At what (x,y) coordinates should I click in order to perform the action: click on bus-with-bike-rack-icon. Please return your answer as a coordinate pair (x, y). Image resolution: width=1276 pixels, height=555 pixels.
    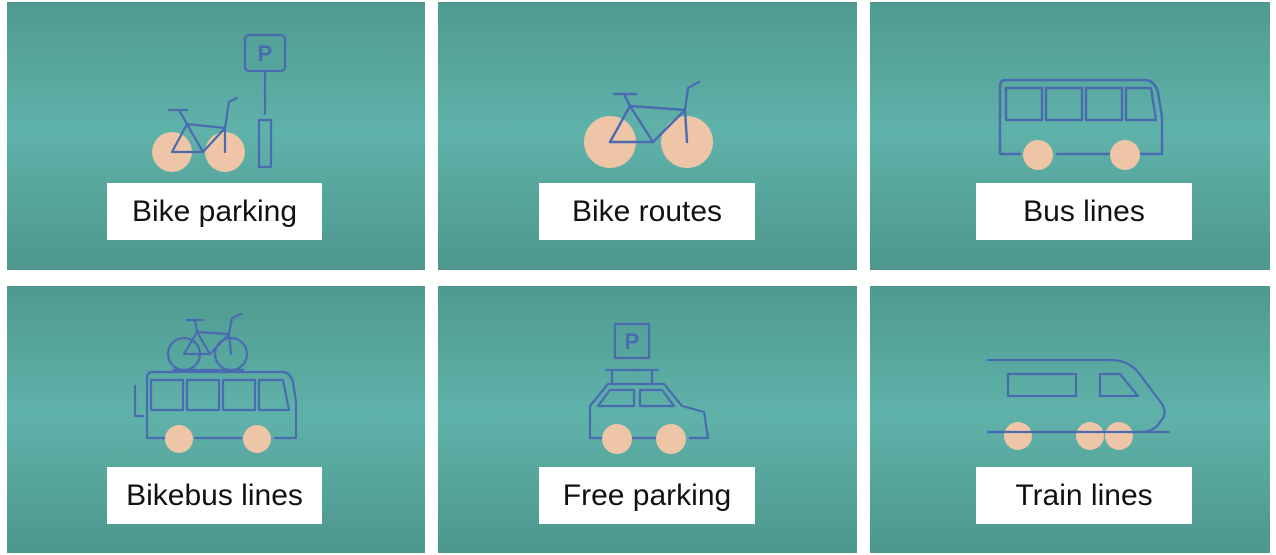
    Looking at the image, I should click on (215, 382).